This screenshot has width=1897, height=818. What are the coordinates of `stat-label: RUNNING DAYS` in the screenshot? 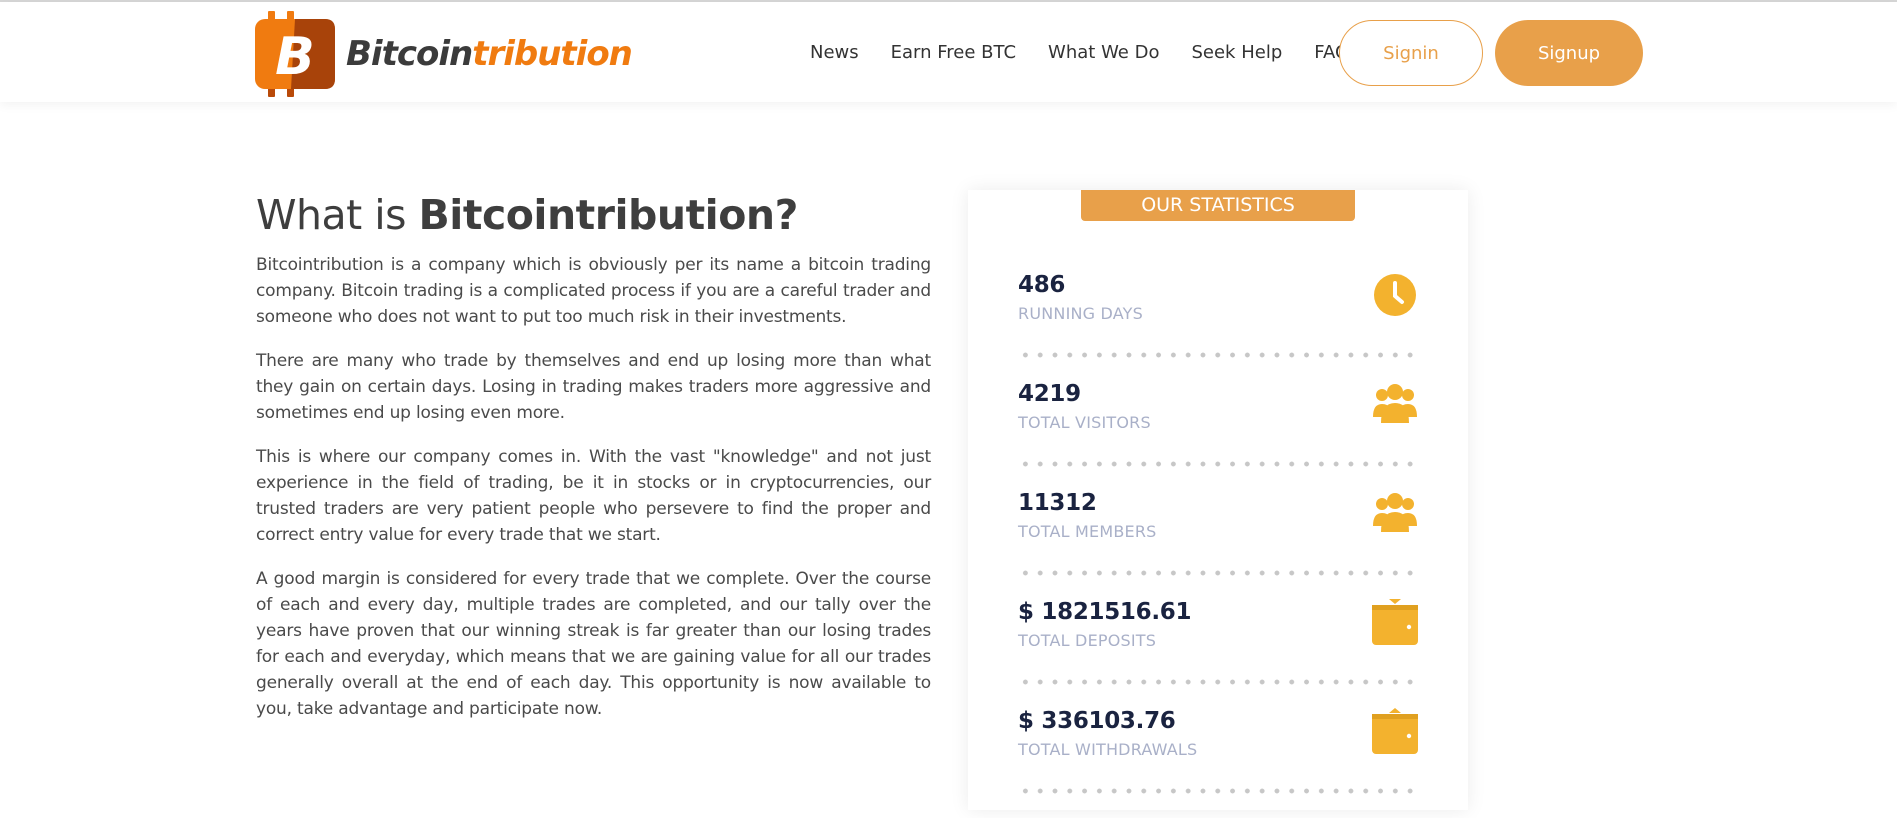 It's located at (1081, 313).